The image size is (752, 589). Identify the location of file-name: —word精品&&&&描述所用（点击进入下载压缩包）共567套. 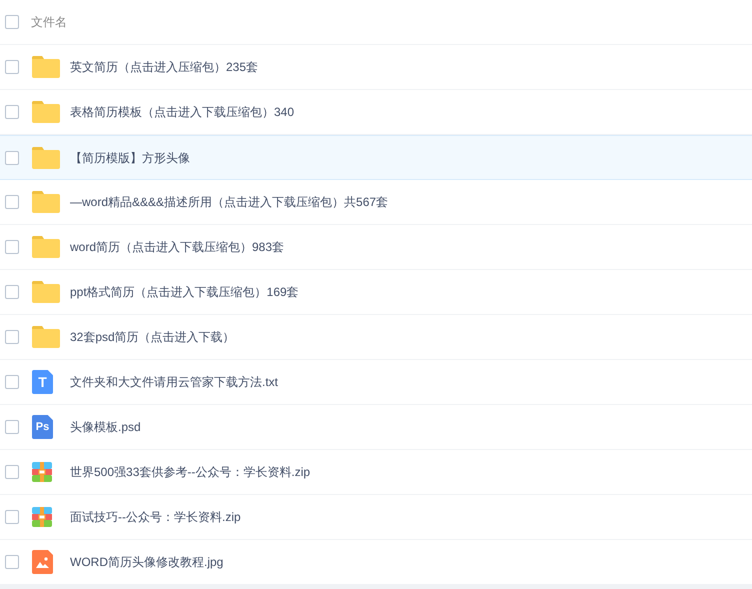
(229, 202).